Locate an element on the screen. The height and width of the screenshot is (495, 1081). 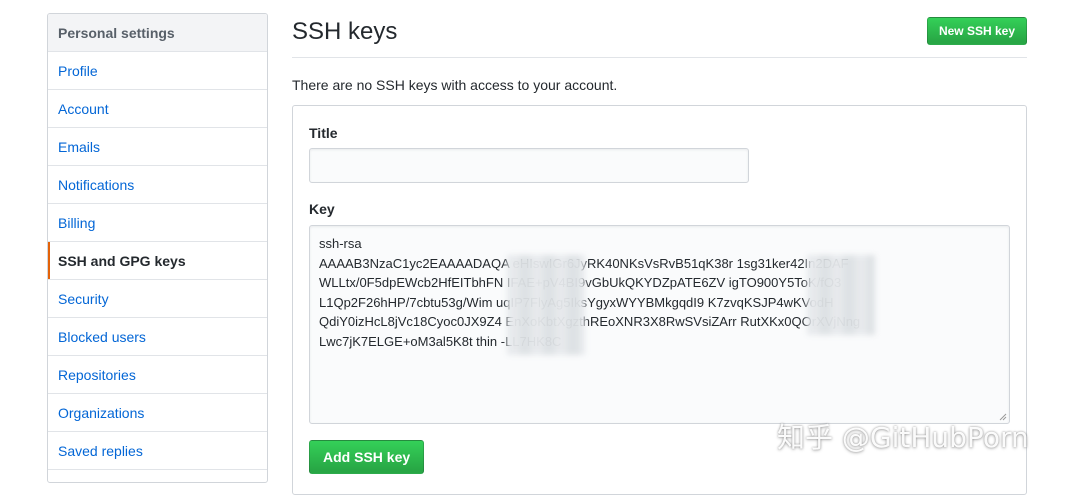
sidebar-item-notifications: Notifications is located at coordinates (157, 185).